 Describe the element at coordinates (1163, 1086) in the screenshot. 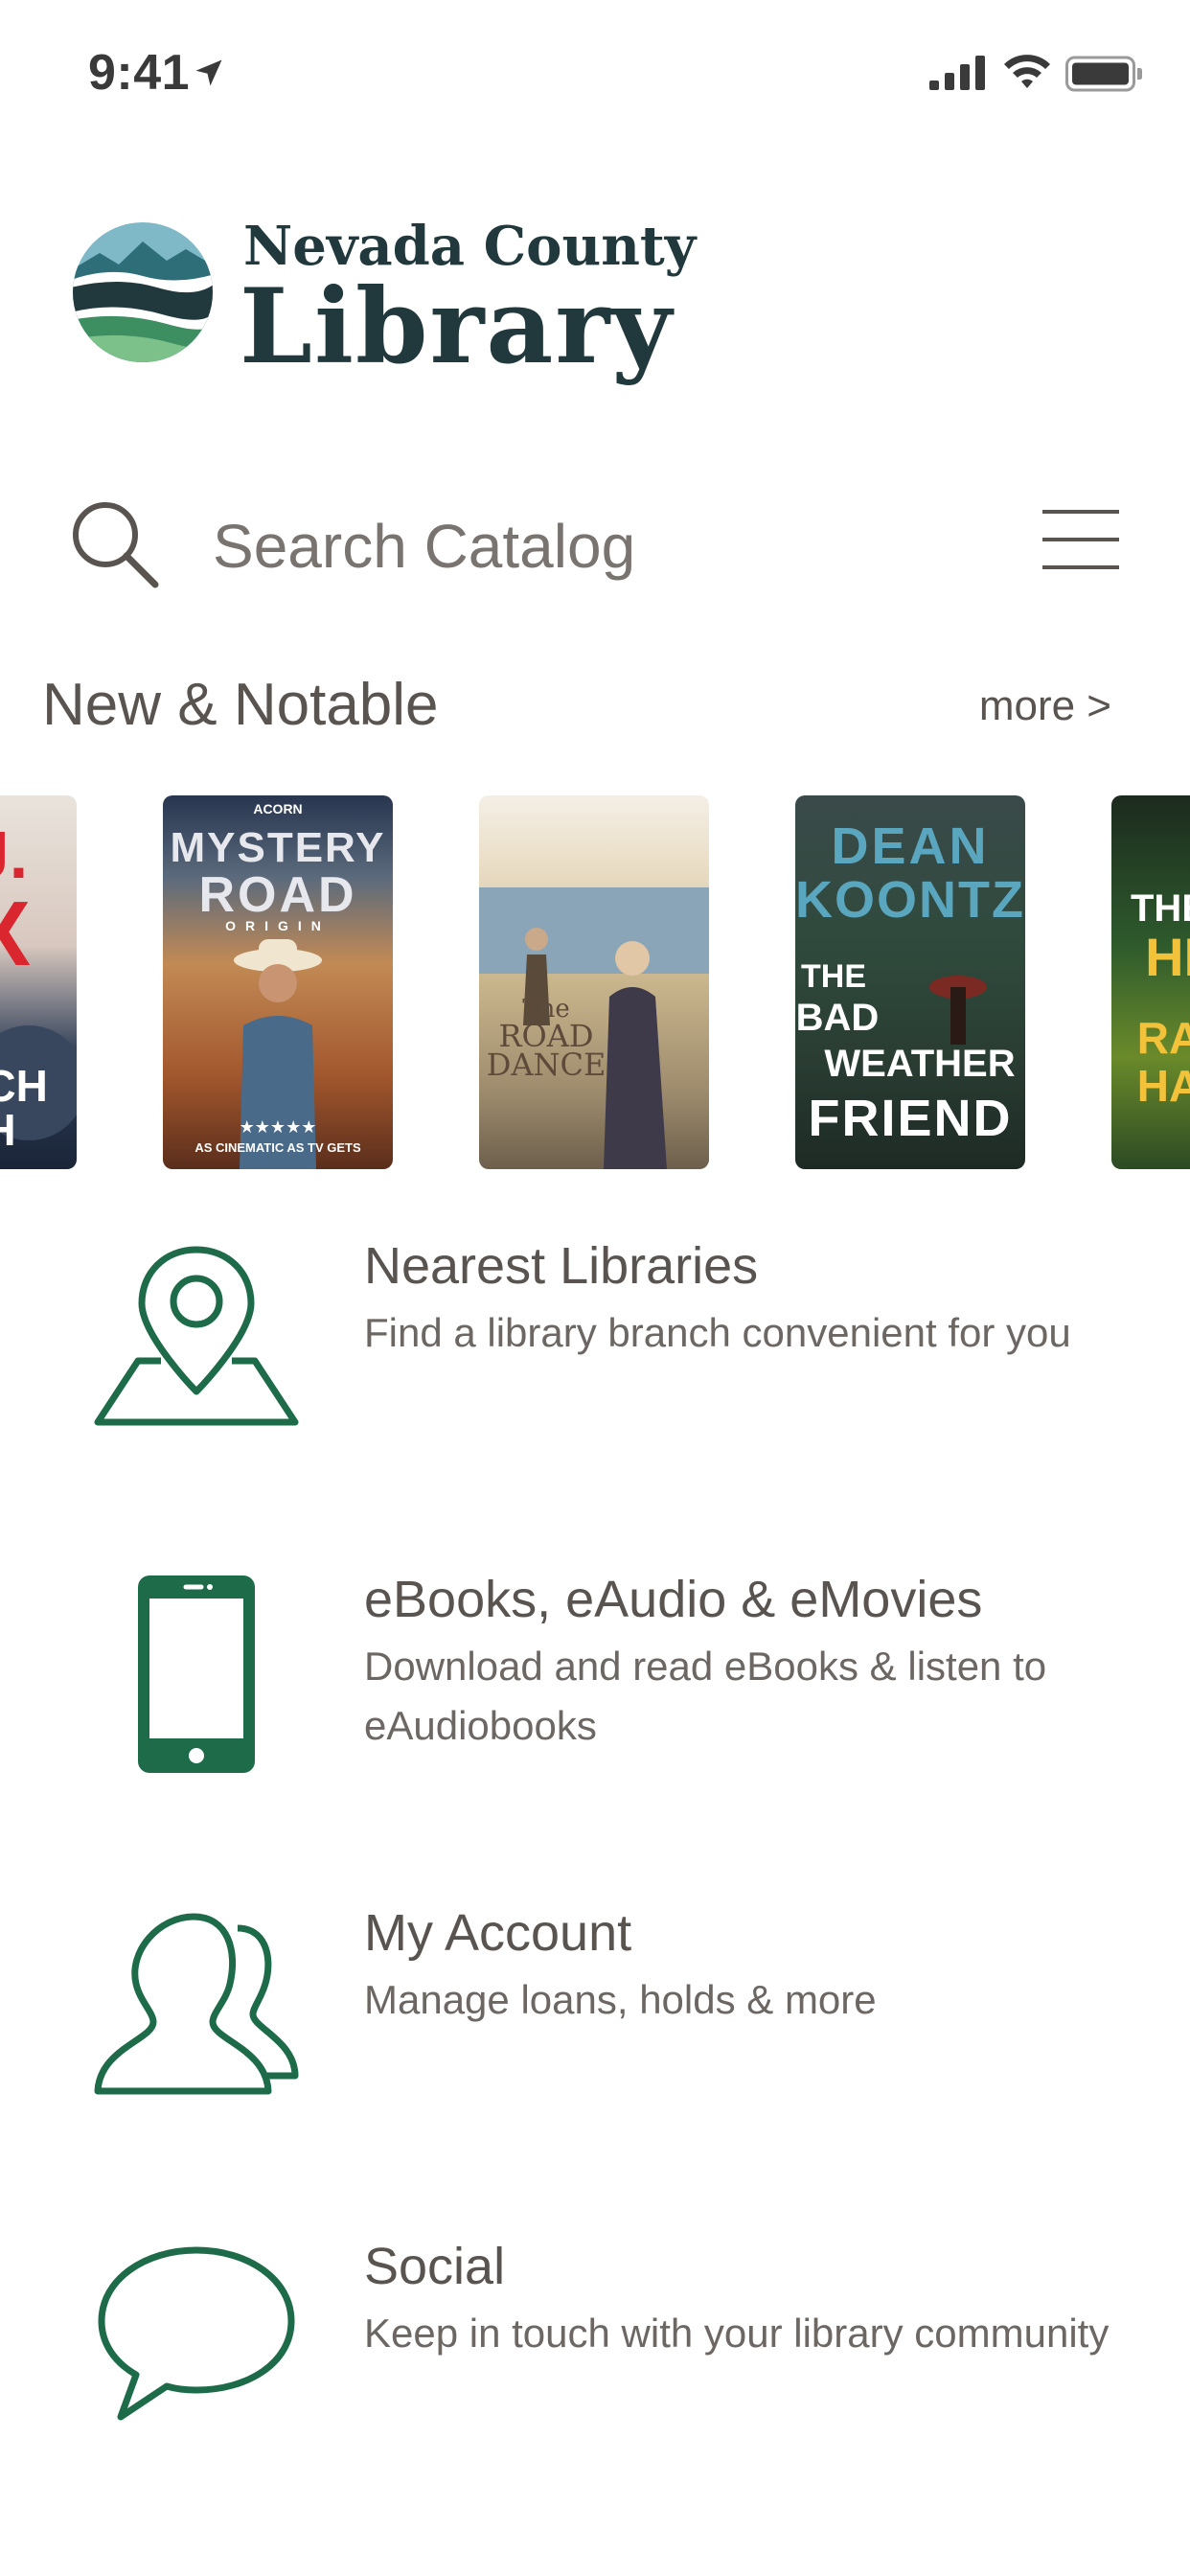

I see `book-cover-text: HA` at that location.